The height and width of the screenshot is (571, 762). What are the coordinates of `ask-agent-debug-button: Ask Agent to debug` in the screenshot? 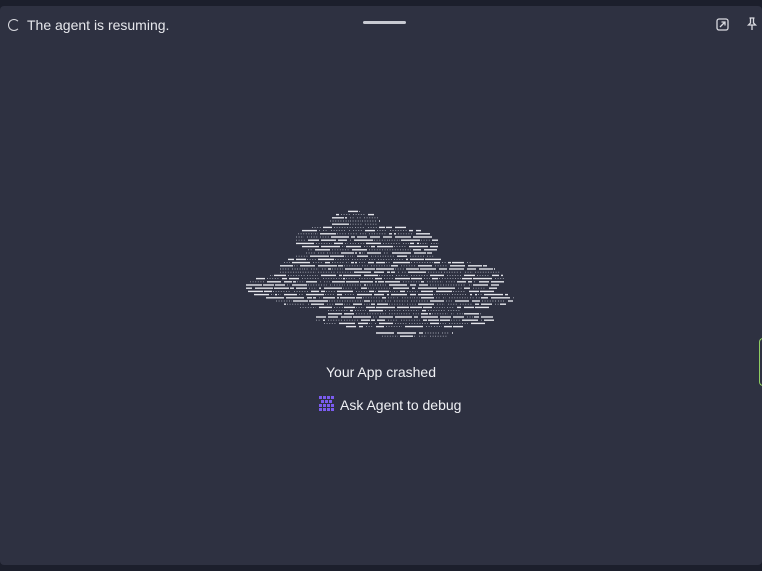 It's located at (390, 405).